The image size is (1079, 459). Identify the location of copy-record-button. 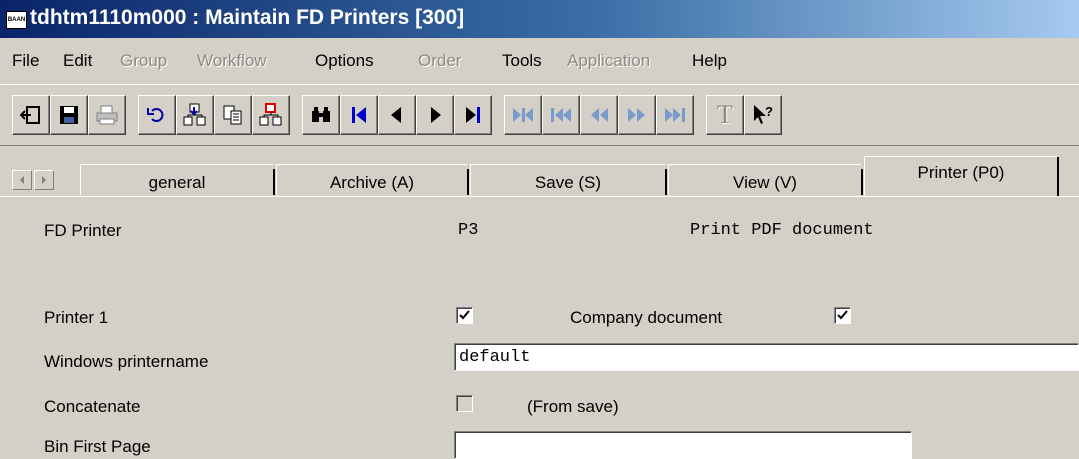
(233, 115).